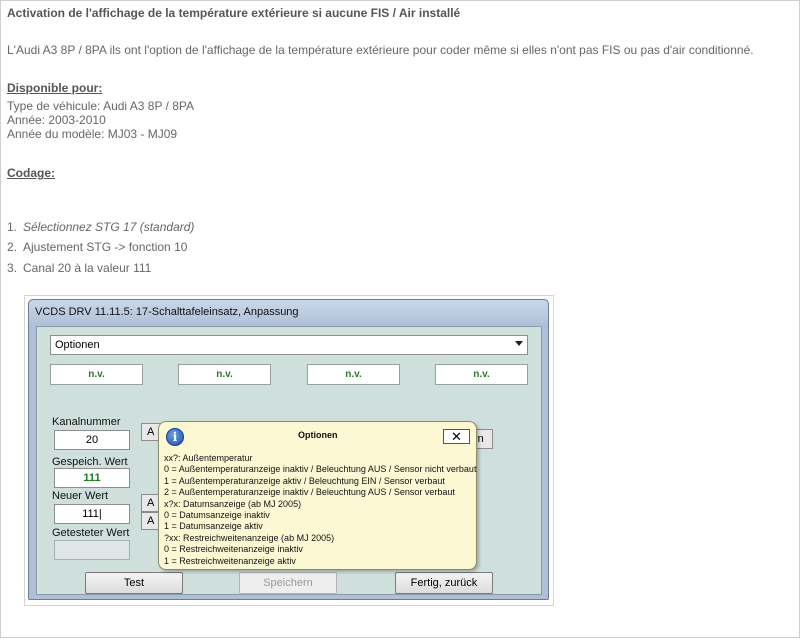  I want to click on nv-box-1: n.v., so click(96, 374).